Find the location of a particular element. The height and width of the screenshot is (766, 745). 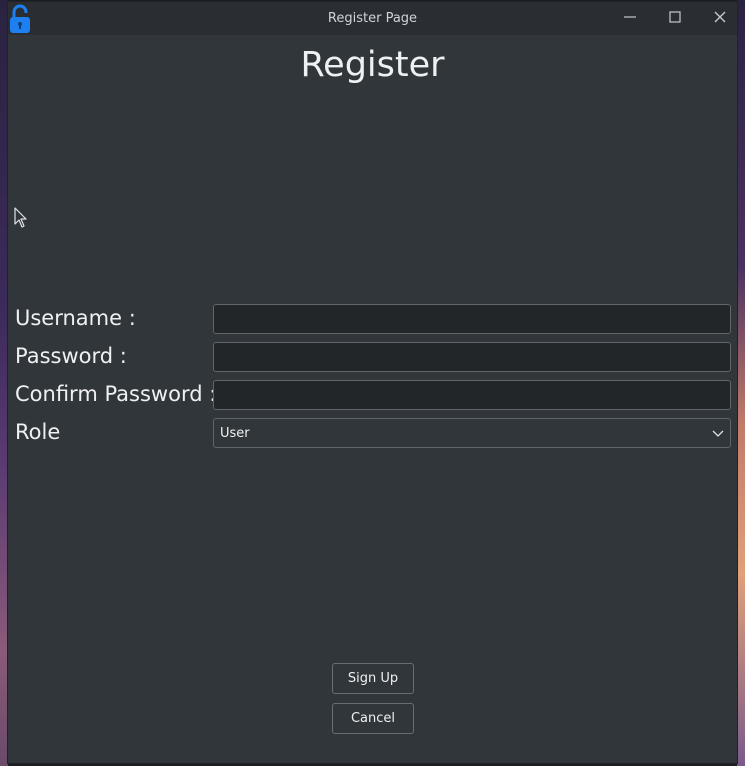

maximize-button is located at coordinates (675, 18).